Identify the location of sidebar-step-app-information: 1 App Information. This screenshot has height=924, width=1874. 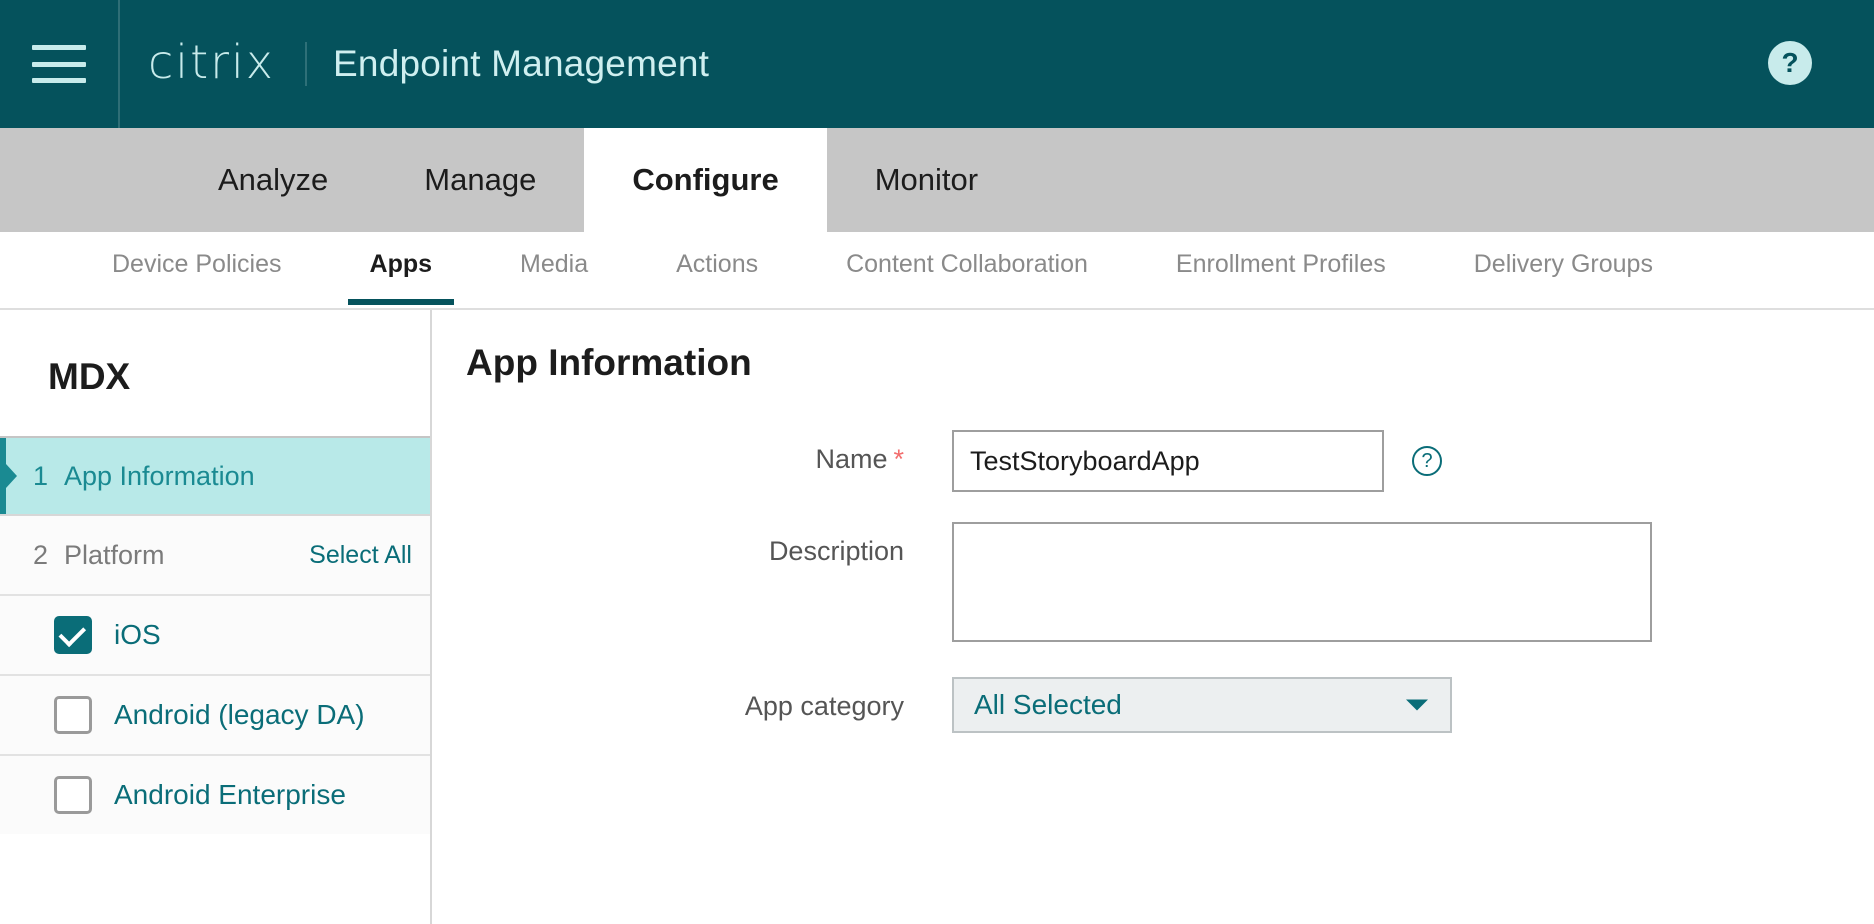
(215, 475).